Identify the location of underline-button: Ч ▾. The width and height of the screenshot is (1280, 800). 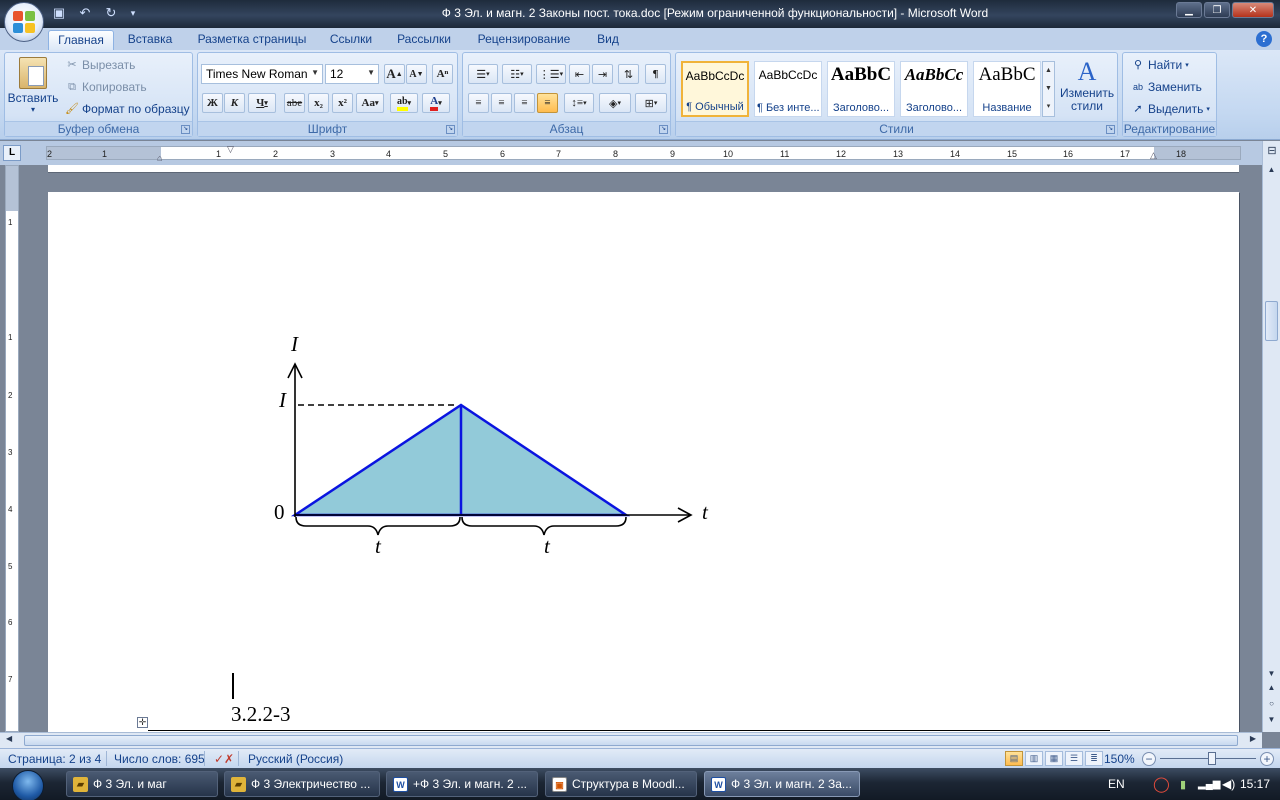
(262, 103).